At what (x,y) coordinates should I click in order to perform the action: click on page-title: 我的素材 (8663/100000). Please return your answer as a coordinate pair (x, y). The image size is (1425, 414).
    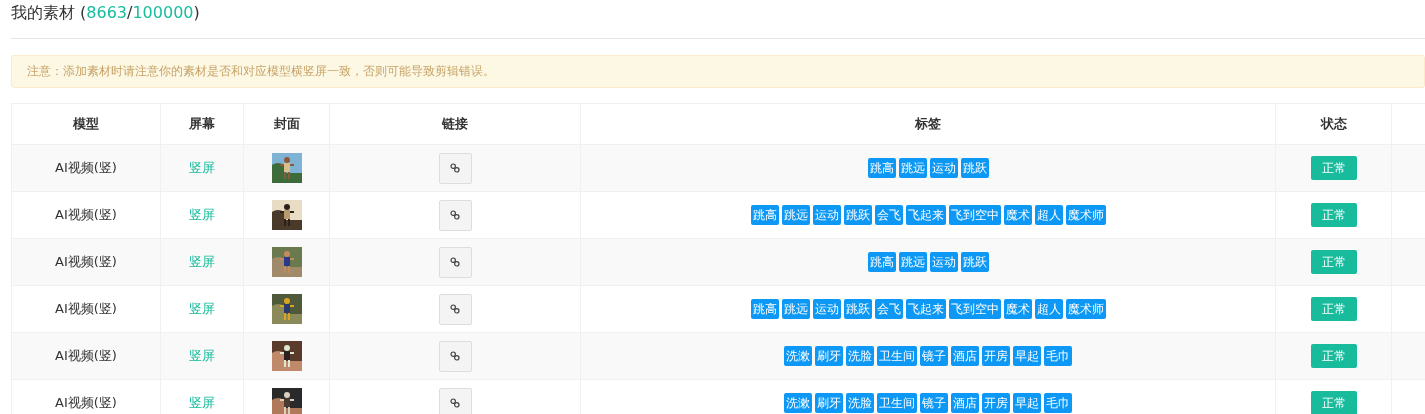
    Looking at the image, I should click on (105, 13).